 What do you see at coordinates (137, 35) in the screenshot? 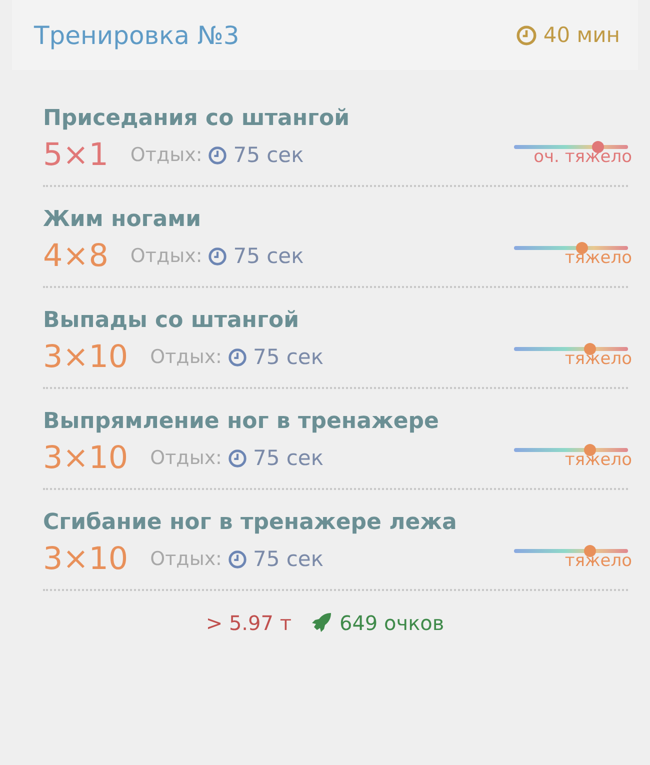
I see `workout-title: Тренировка №3` at bounding box center [137, 35].